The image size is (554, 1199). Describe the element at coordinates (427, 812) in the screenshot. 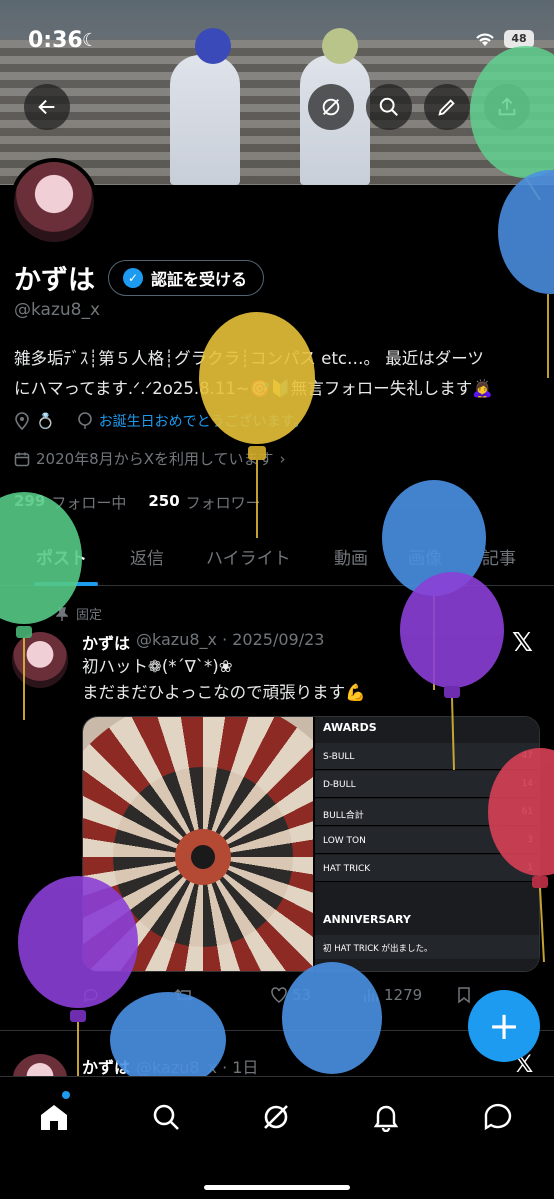

I see `stat-row: BULL合計 61` at that location.